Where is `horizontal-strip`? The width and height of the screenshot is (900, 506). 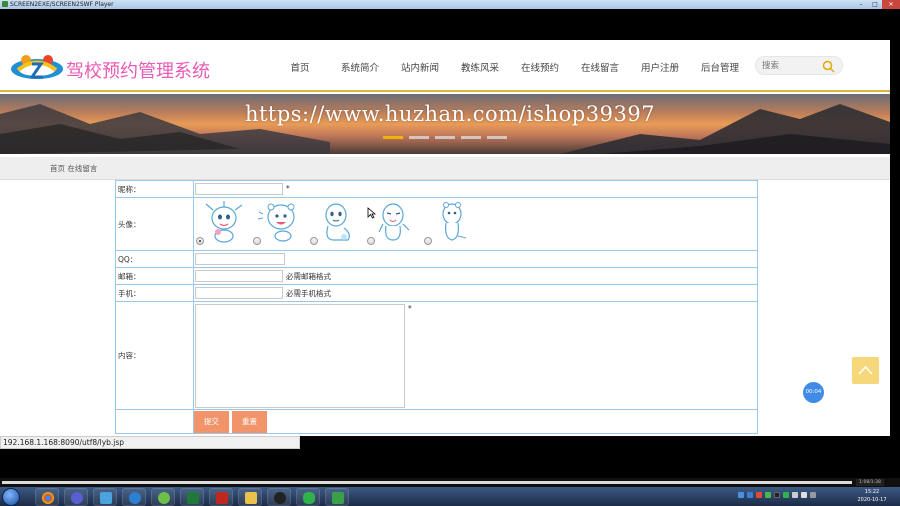
horizontal-strip is located at coordinates (450, 454).